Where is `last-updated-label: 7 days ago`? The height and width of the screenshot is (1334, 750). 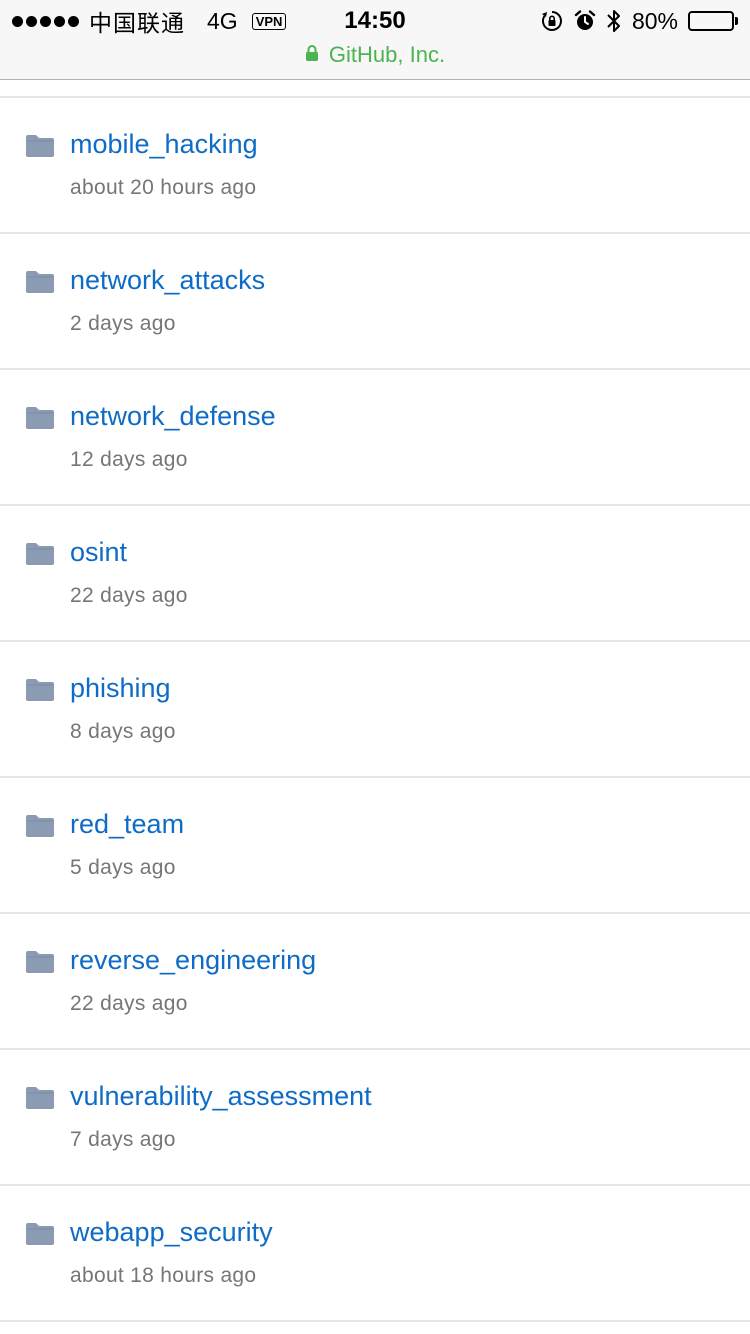
last-updated-label: 7 days ago is located at coordinates (123, 1139).